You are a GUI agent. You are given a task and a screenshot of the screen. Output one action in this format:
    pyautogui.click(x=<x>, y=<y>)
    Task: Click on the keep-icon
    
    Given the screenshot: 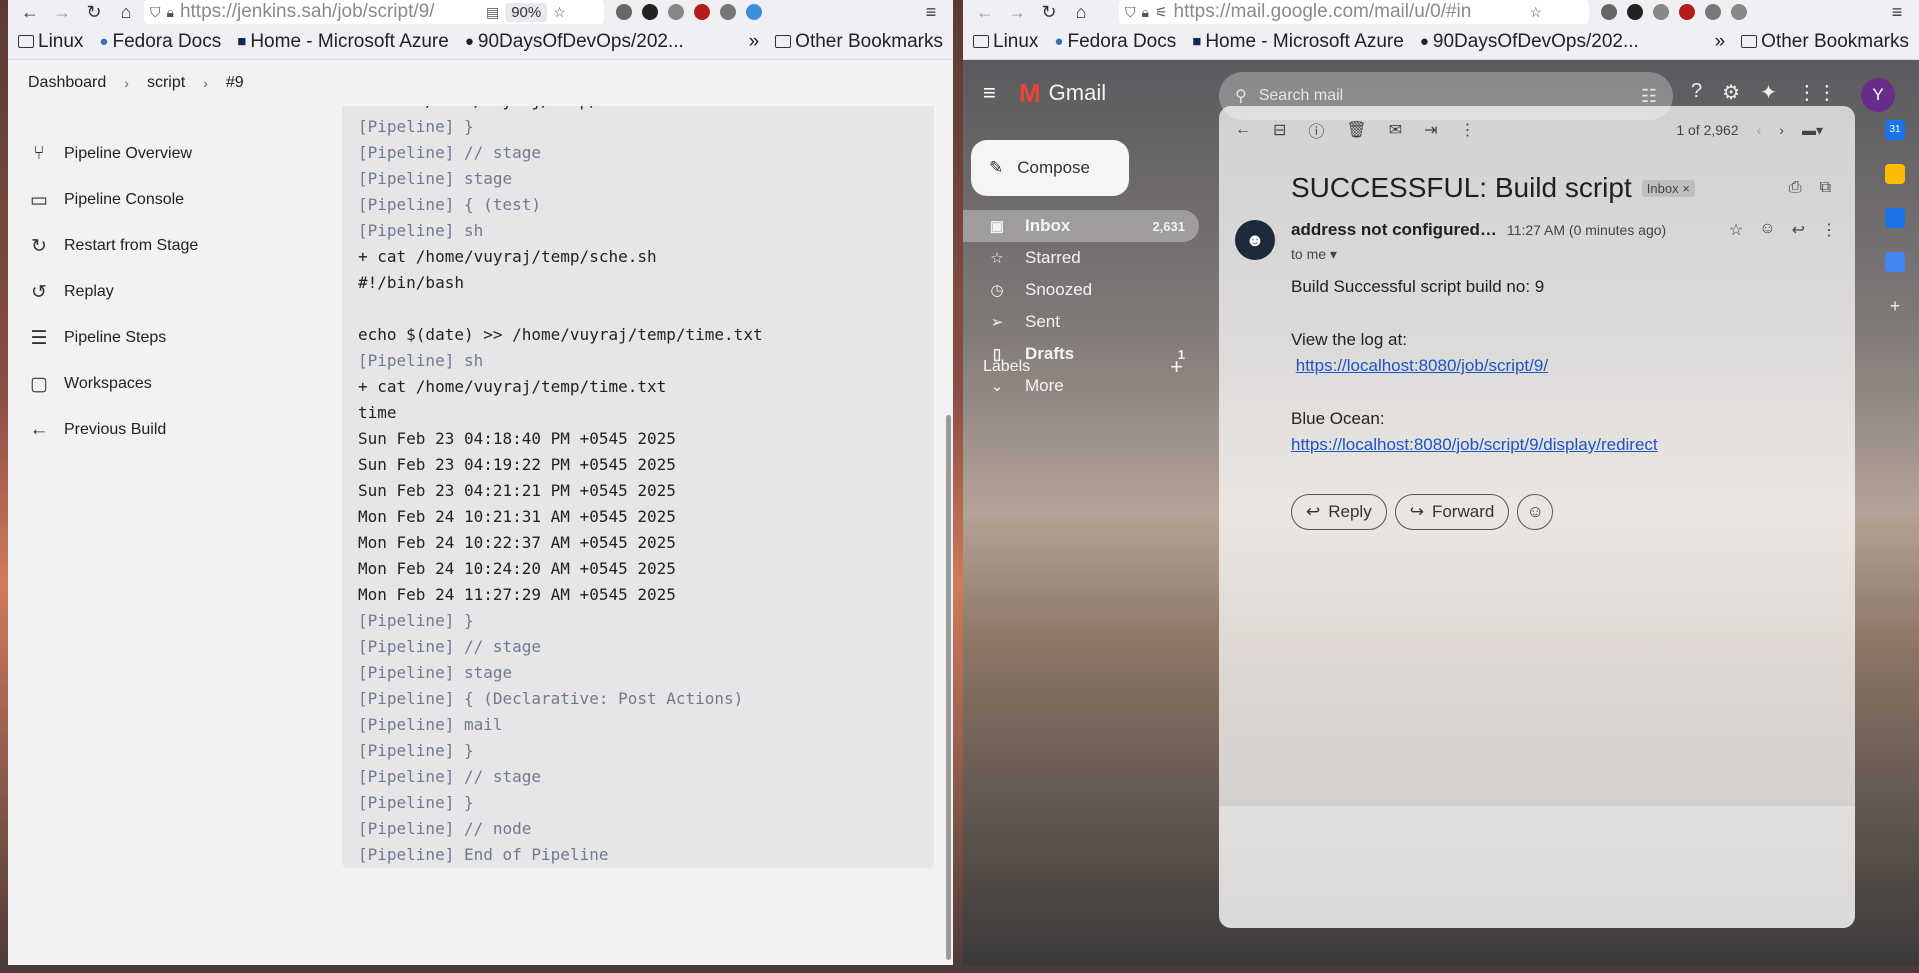 What is the action you would take?
    pyautogui.click(x=1895, y=174)
    